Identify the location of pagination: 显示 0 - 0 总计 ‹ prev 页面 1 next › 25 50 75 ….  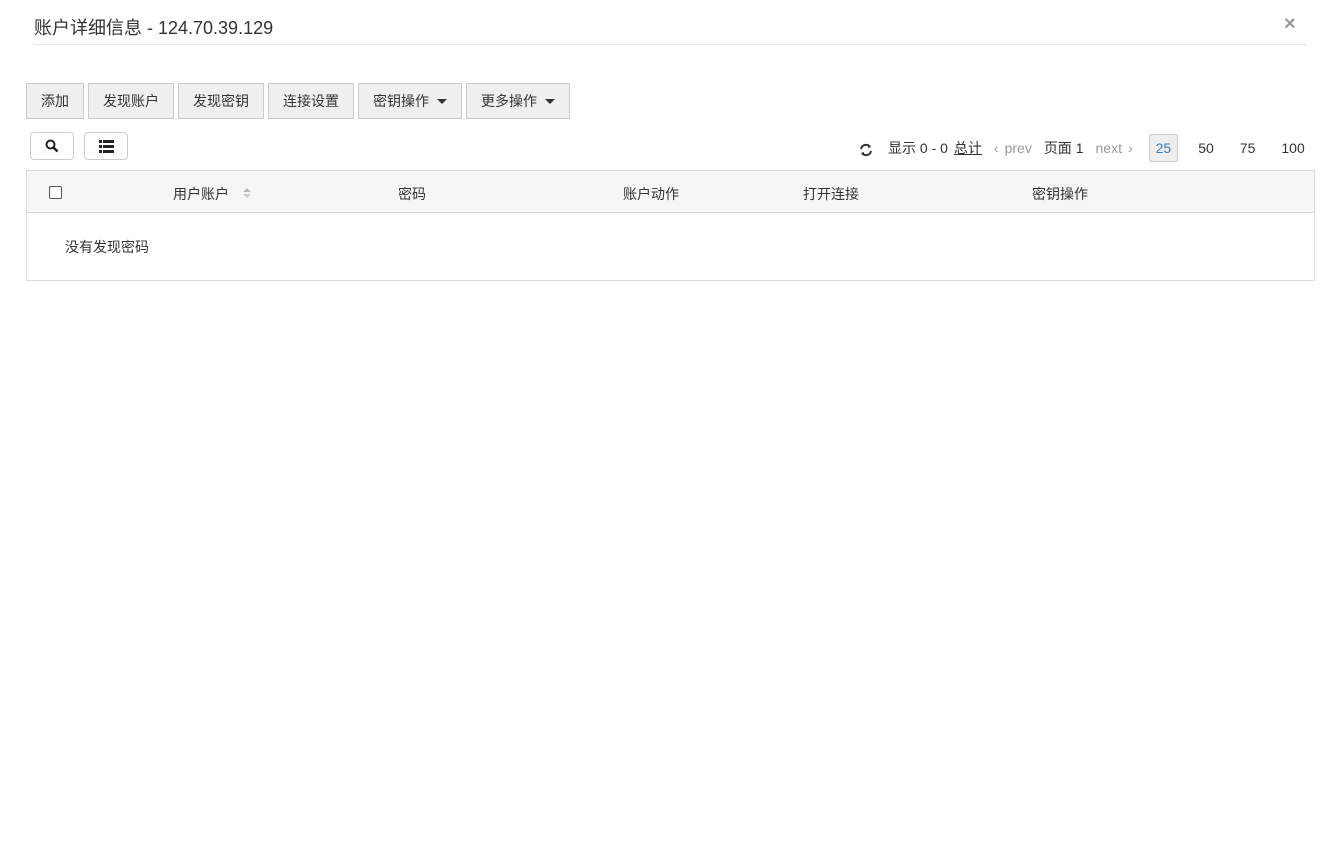
(1087, 148).